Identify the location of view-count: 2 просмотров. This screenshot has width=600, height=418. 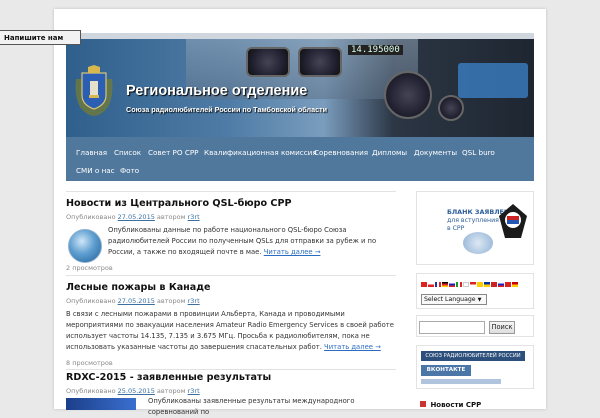
(89, 268).